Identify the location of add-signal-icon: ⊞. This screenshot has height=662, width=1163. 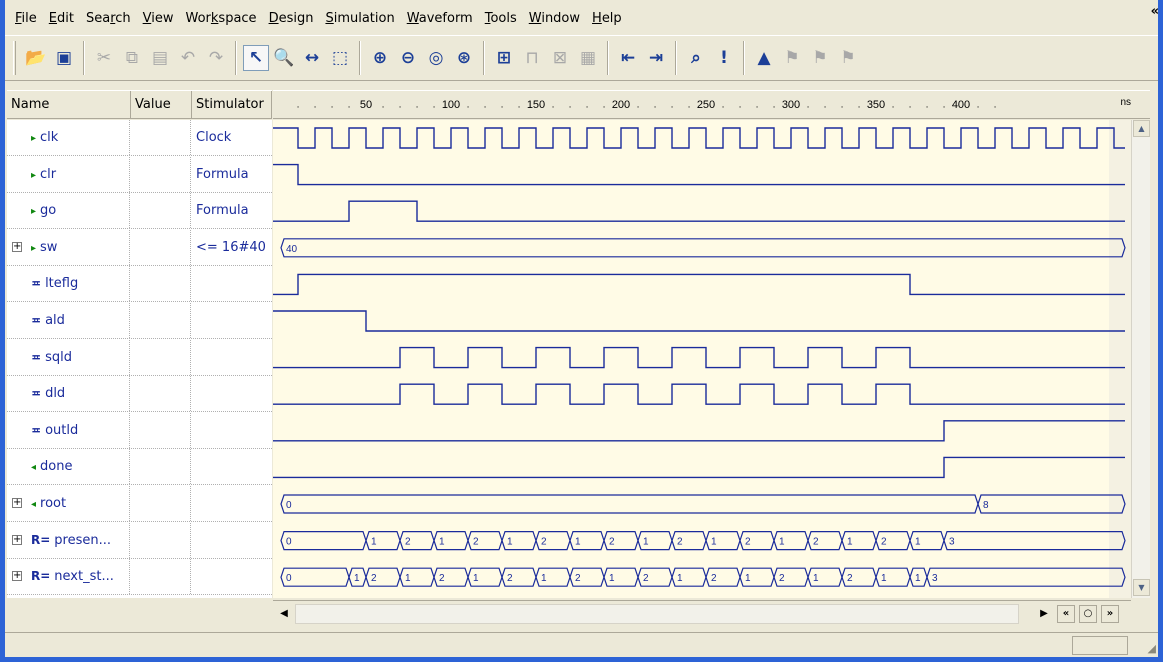
(504, 58).